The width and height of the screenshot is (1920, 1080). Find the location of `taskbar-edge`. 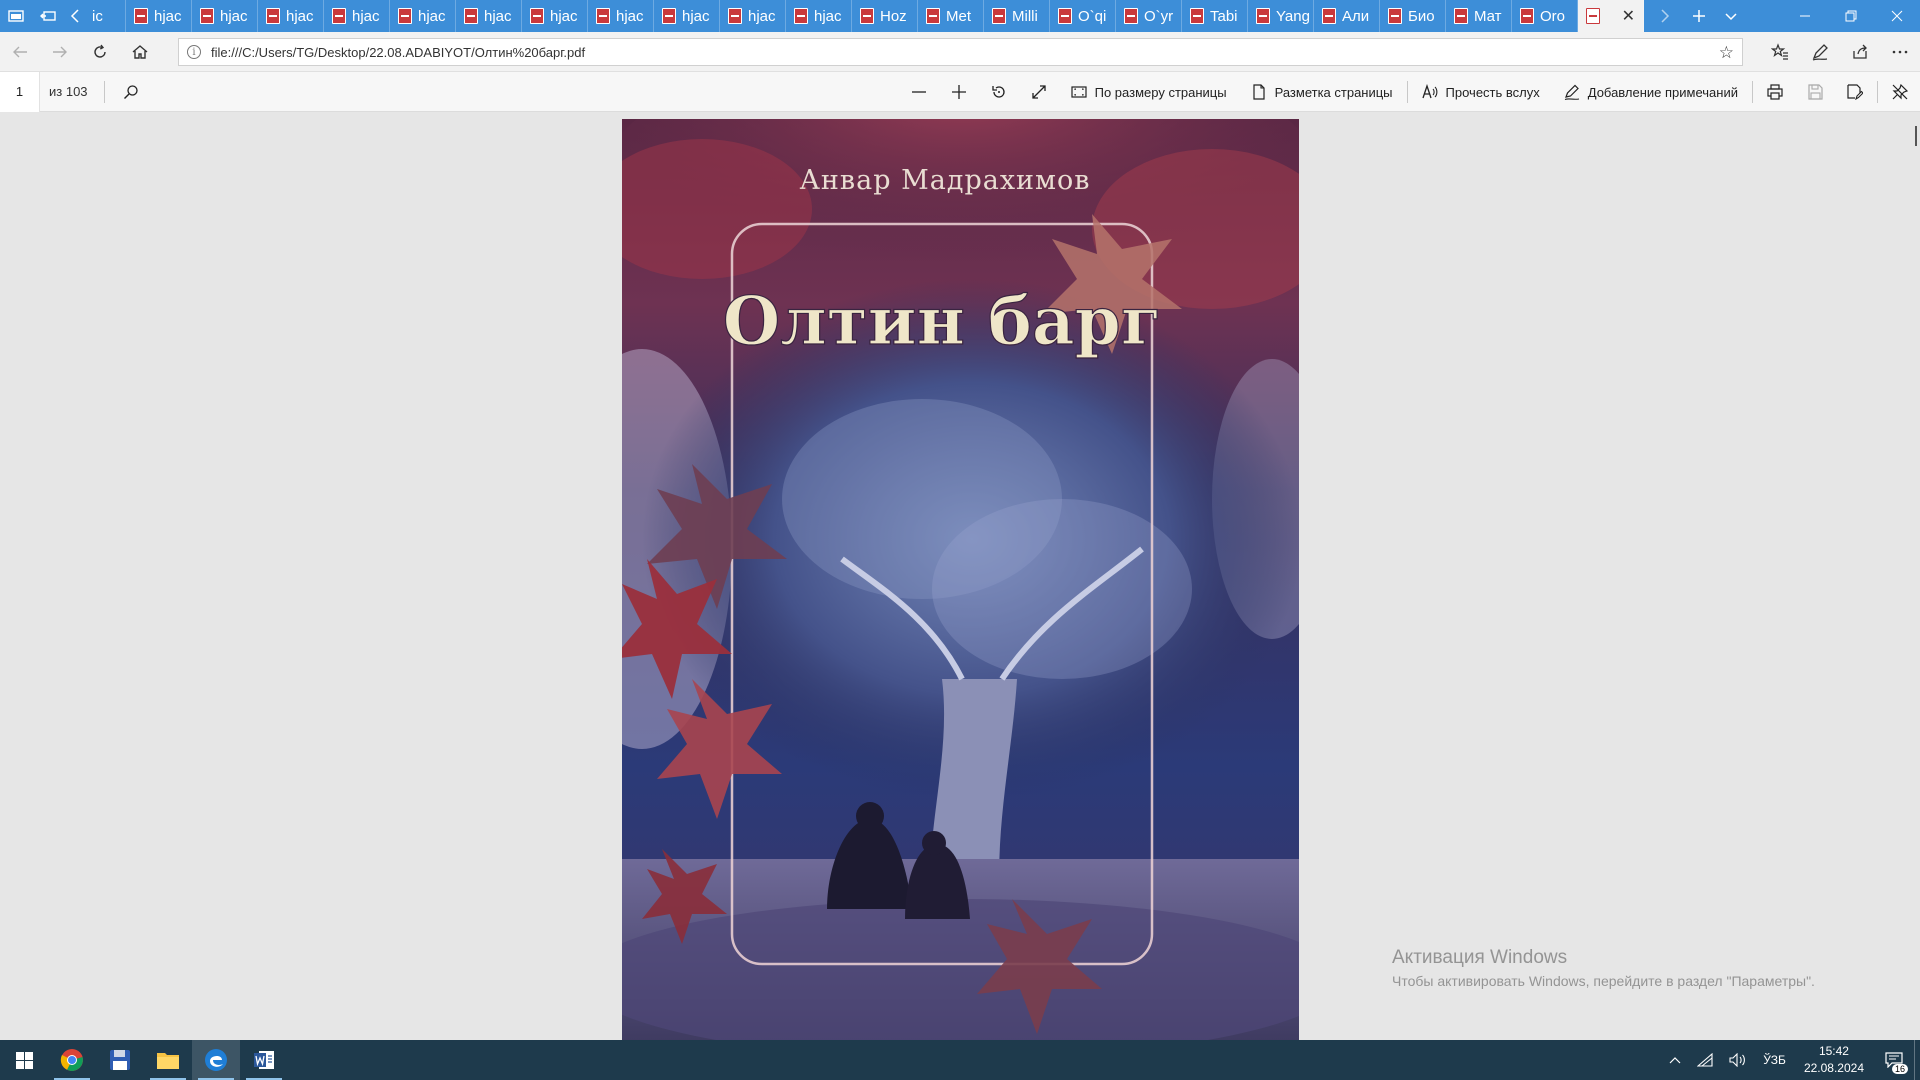

taskbar-edge is located at coordinates (216, 1060).